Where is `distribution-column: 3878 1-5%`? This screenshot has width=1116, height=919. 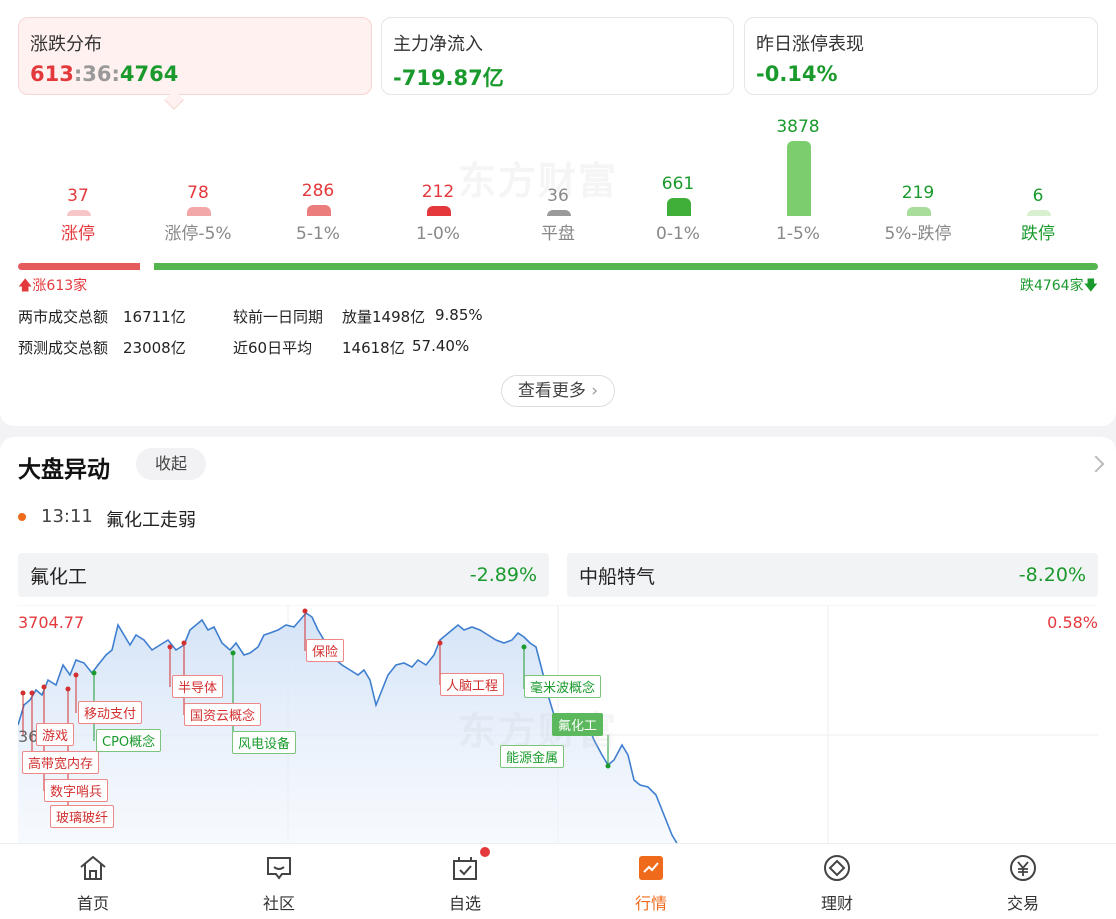 distribution-column: 3878 1-5% is located at coordinates (798, 180).